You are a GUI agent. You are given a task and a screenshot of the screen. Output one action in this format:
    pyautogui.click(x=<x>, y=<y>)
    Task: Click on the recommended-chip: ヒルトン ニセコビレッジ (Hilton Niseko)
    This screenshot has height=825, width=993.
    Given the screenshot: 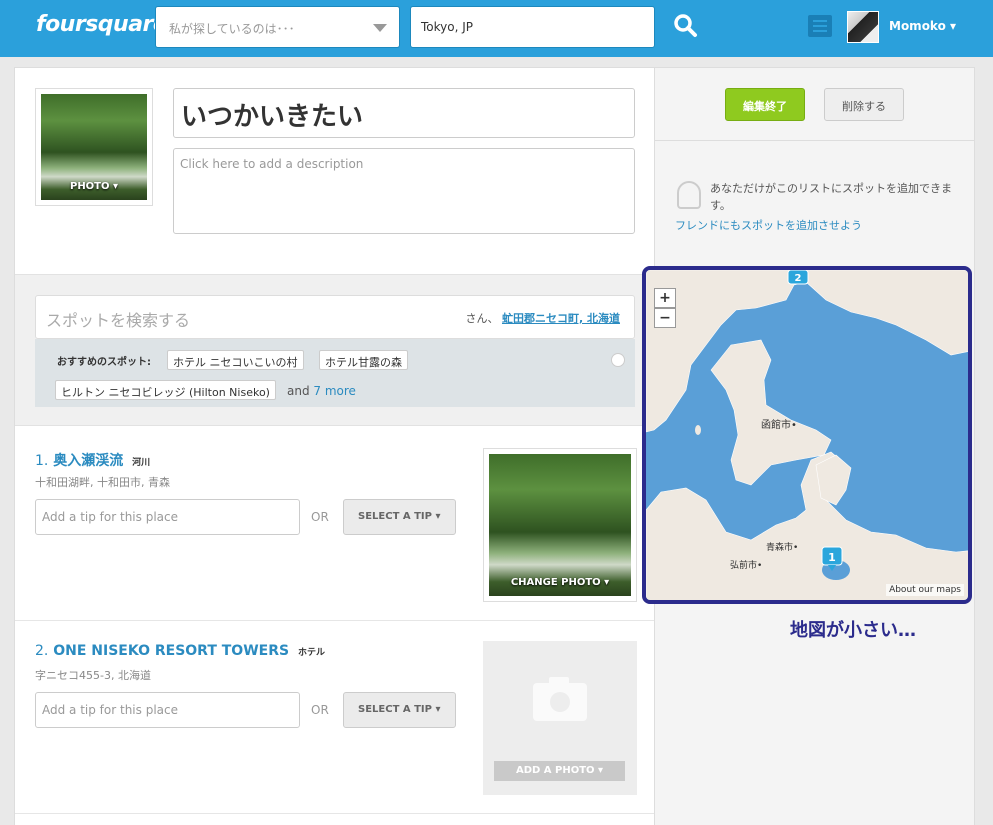 What is the action you would take?
    pyautogui.click(x=165, y=390)
    